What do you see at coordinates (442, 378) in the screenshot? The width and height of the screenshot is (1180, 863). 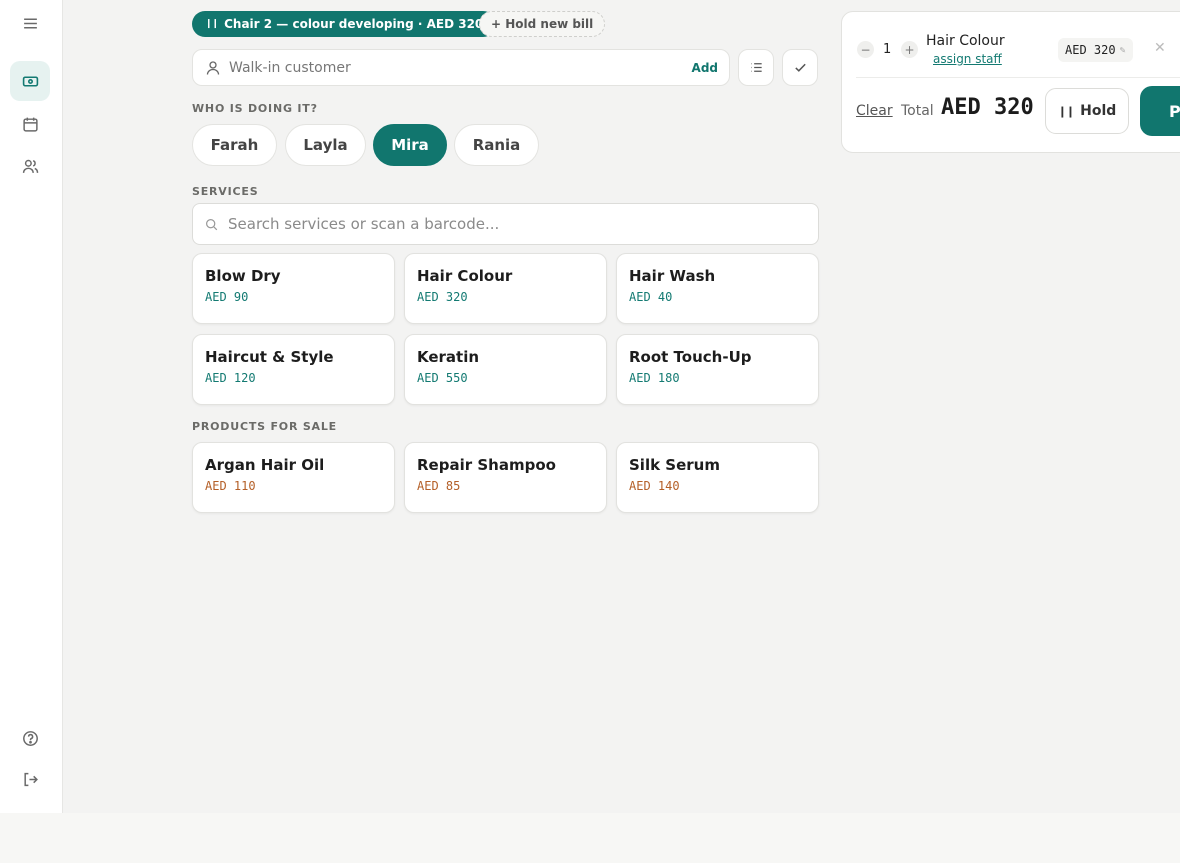 I see `service-price: AED 550` at bounding box center [442, 378].